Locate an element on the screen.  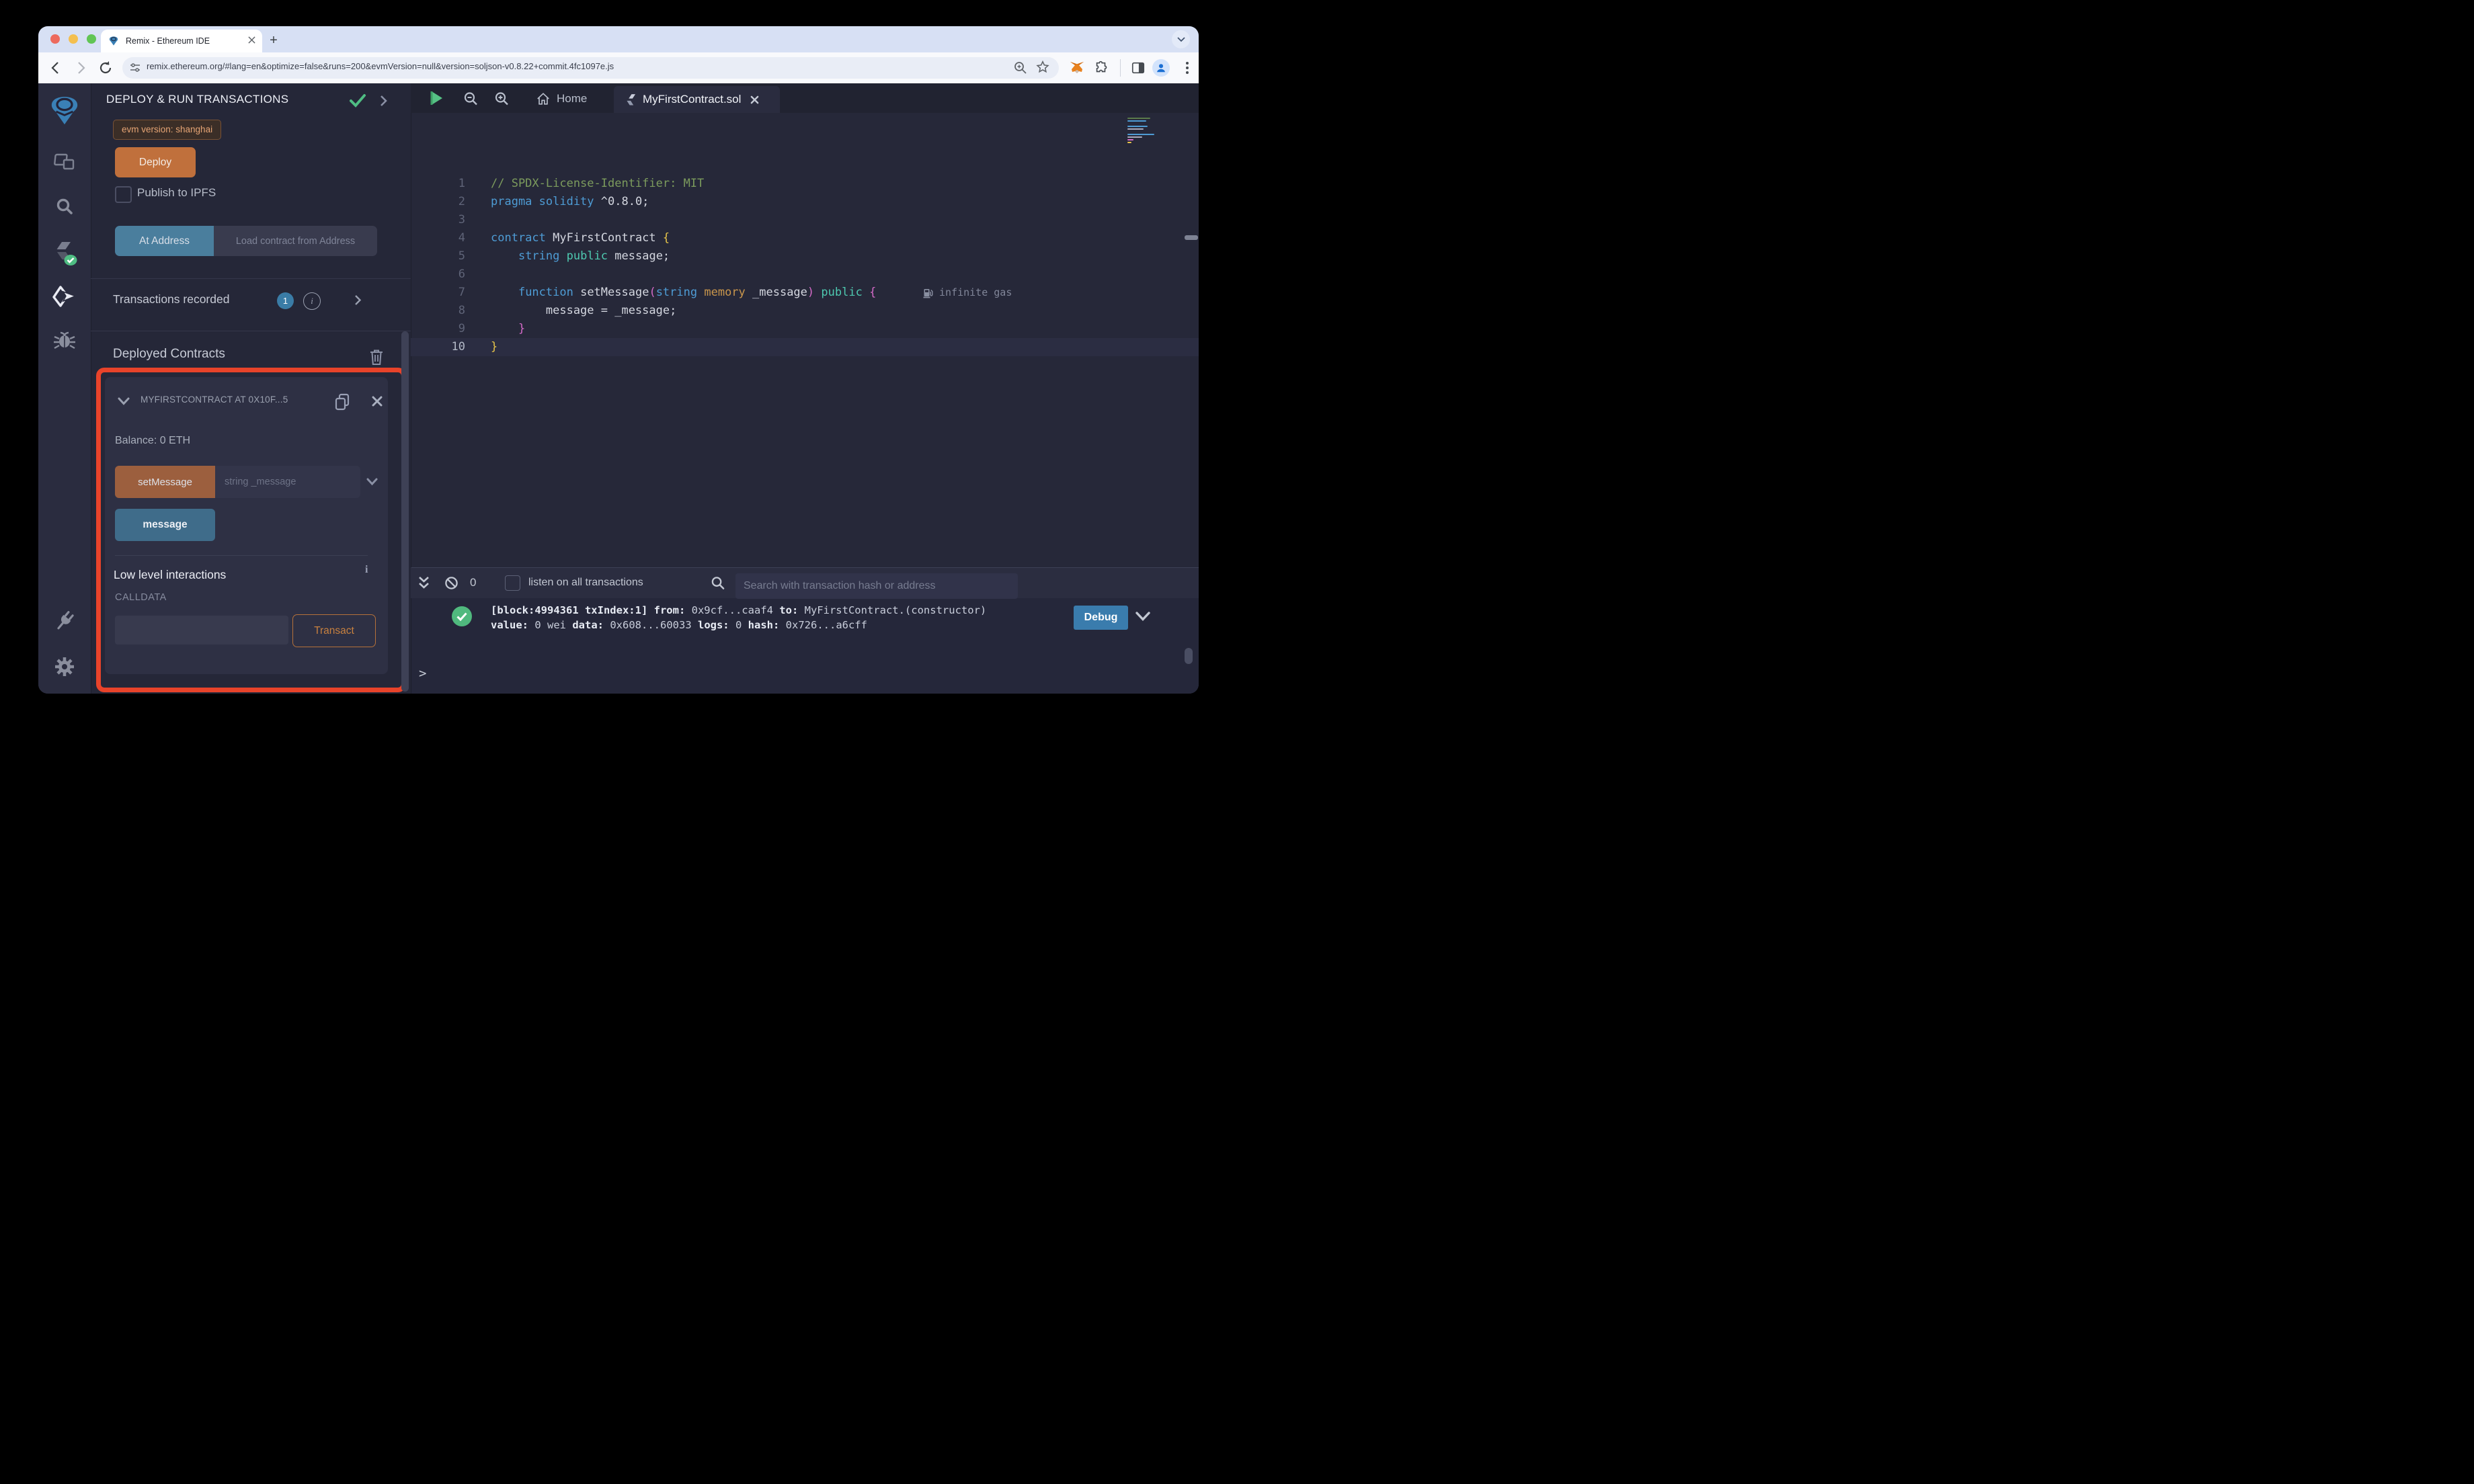
zoom-in-icon is located at coordinates (501, 100).